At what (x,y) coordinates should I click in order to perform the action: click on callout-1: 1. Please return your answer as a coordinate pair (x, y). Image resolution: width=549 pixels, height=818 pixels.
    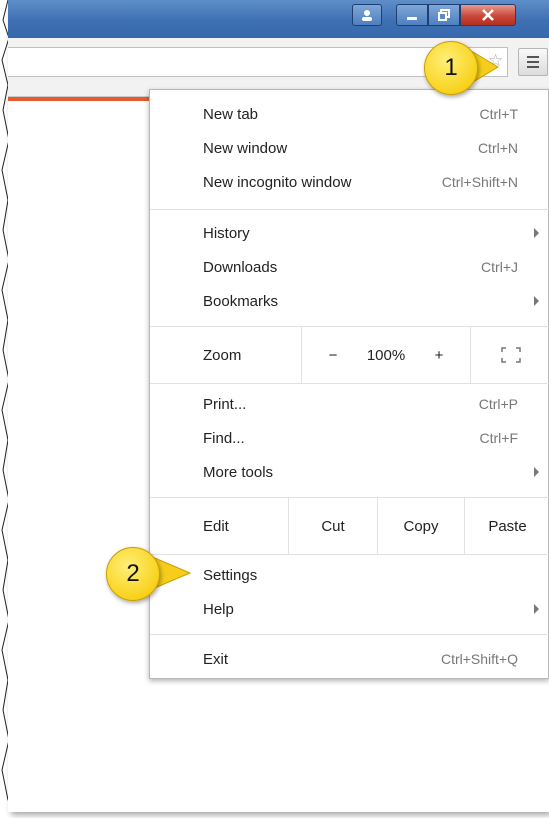
    Looking at the image, I should click on (451, 68).